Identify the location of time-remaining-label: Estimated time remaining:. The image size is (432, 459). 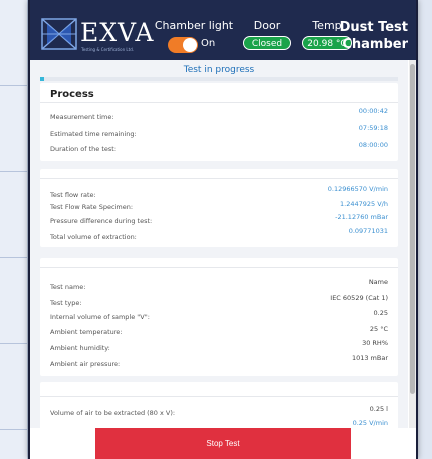
(93, 134).